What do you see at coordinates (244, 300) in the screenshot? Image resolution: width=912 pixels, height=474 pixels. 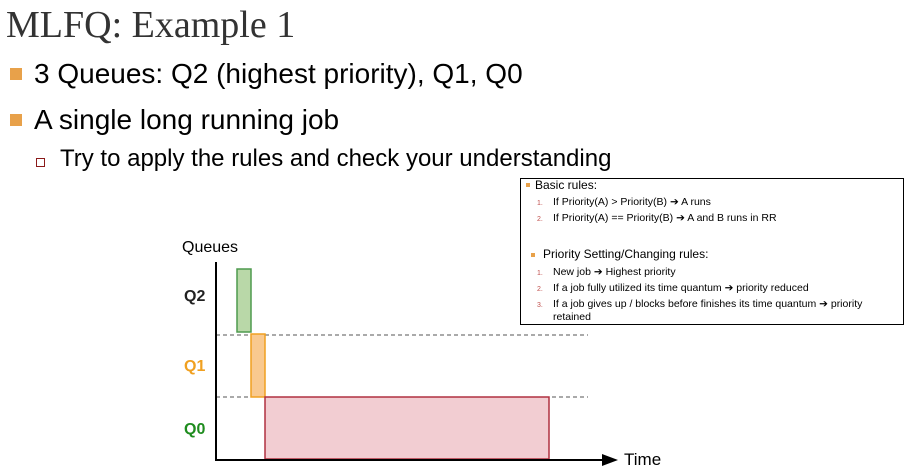 I see `job-bar-q2` at bounding box center [244, 300].